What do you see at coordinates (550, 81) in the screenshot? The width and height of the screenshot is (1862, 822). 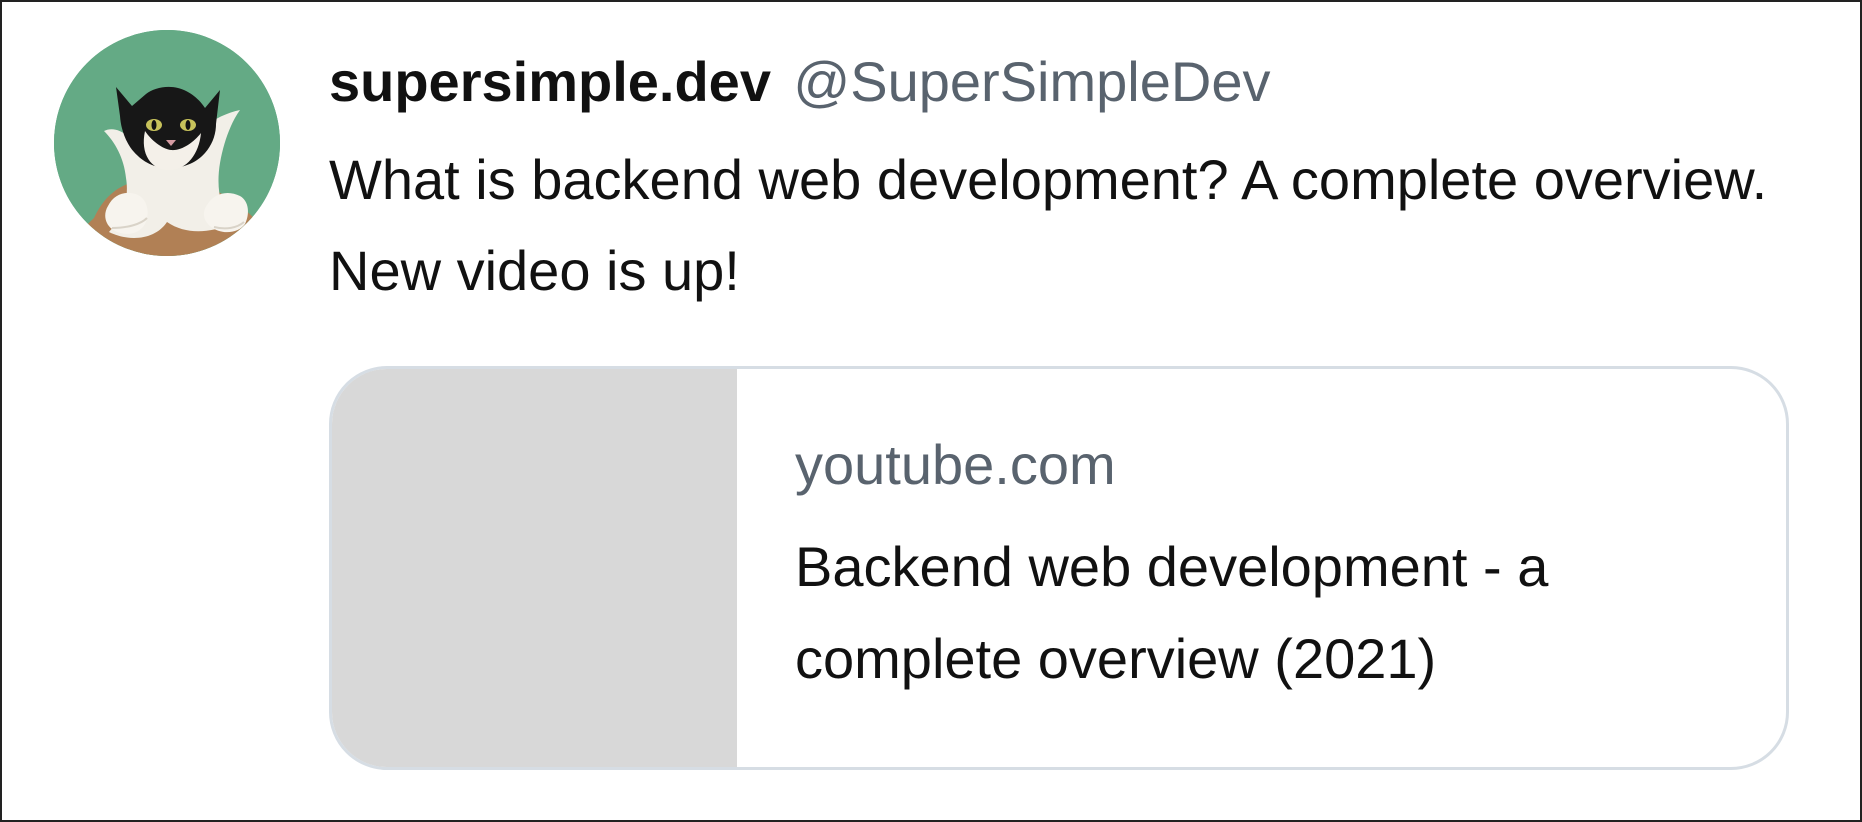 I see `author-name: supersimple.dev` at bounding box center [550, 81].